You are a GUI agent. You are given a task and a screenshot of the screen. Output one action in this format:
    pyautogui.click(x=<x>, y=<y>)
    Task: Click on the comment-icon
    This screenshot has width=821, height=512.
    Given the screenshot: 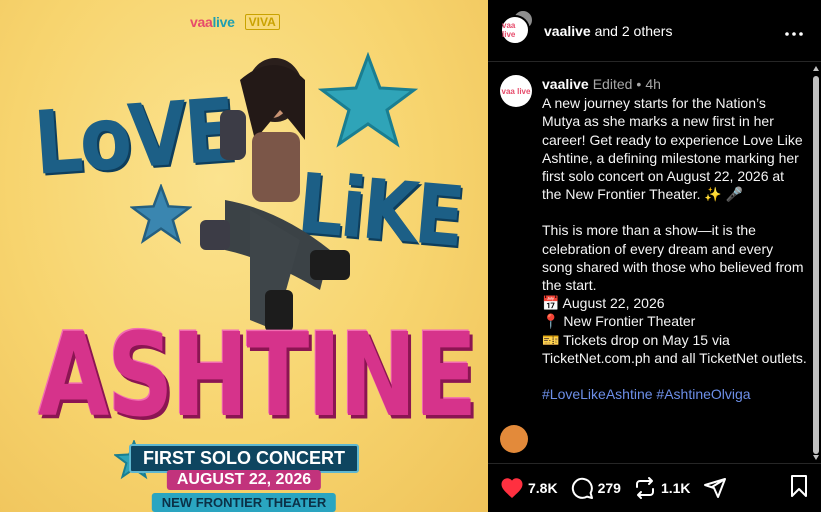 What is the action you would take?
    pyautogui.click(x=582, y=488)
    